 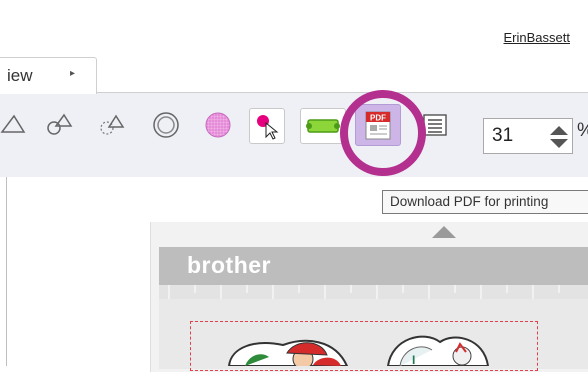 I want to click on tab-label: iew, so click(x=20, y=75).